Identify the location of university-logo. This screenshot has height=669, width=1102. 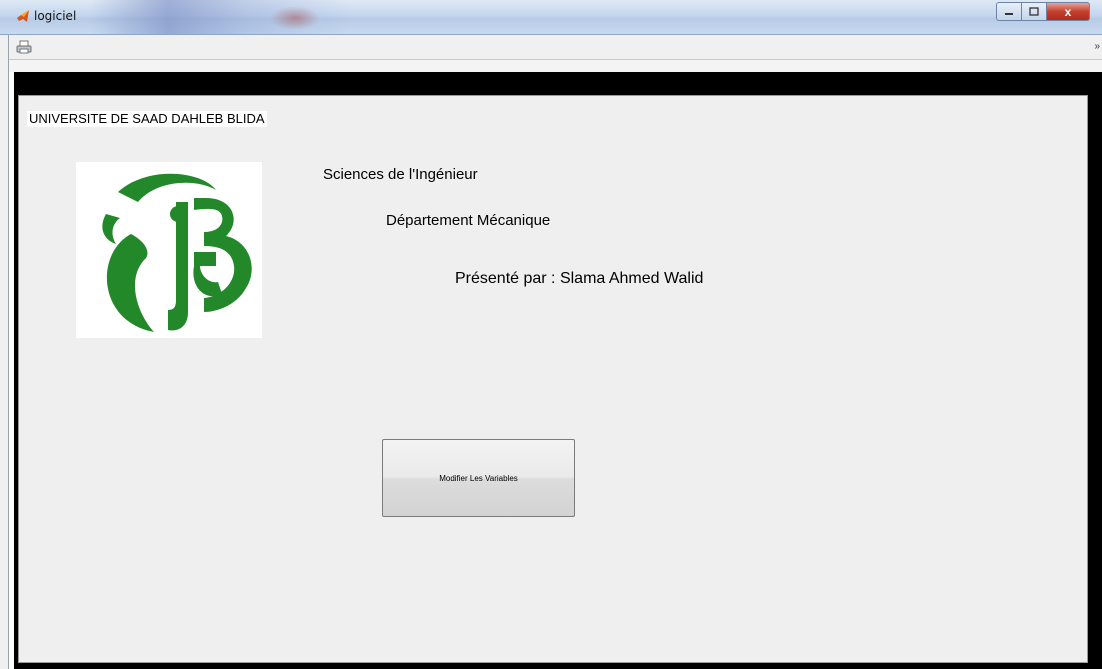
(169, 250).